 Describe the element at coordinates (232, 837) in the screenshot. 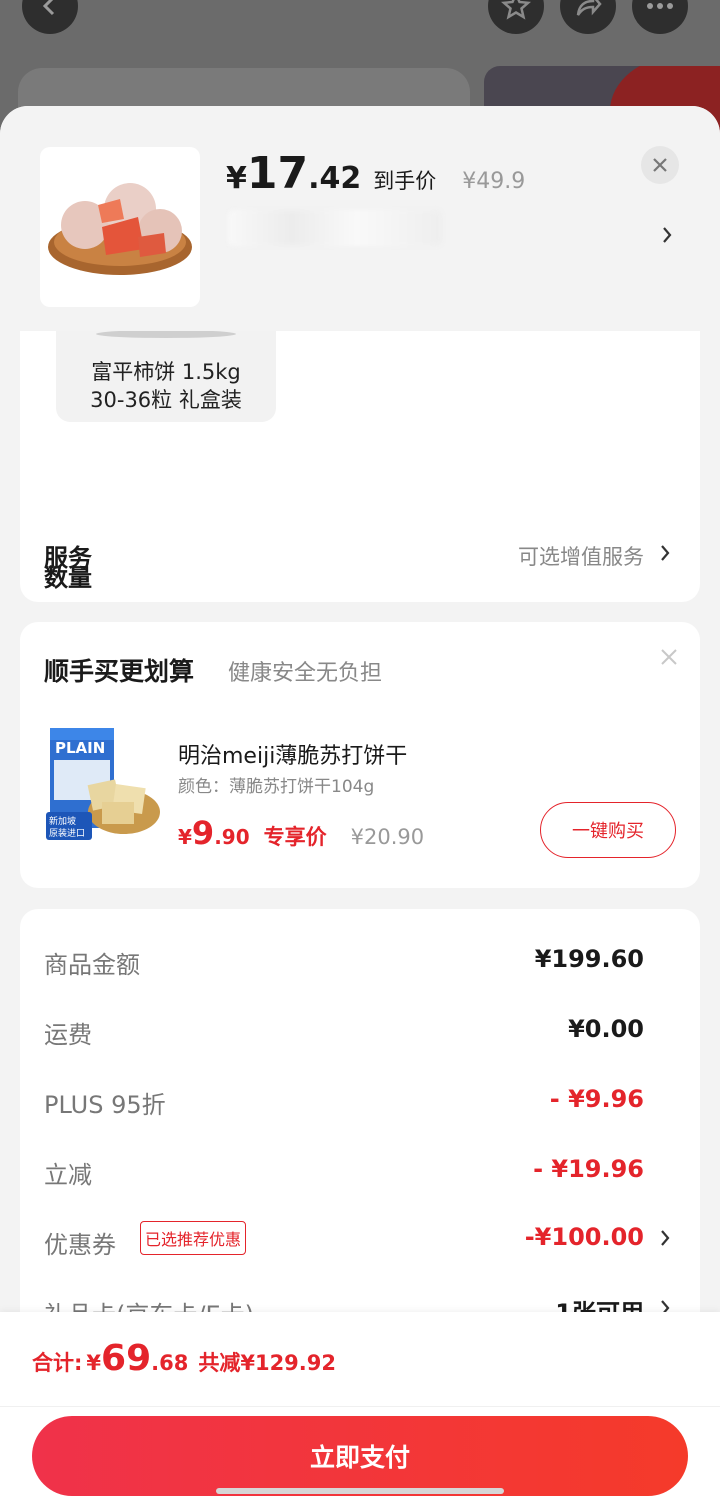

I see `upsell-price-decimal: .90` at that location.